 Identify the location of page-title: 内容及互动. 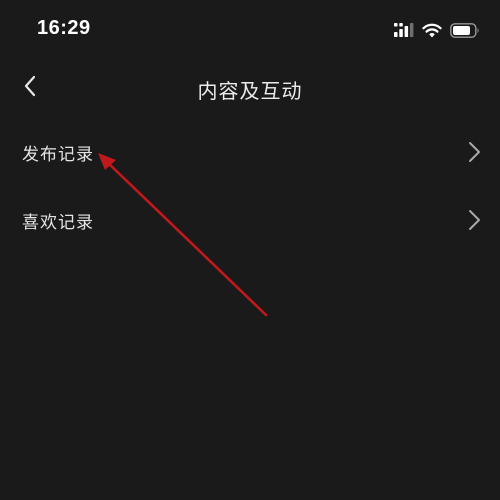
(250, 91).